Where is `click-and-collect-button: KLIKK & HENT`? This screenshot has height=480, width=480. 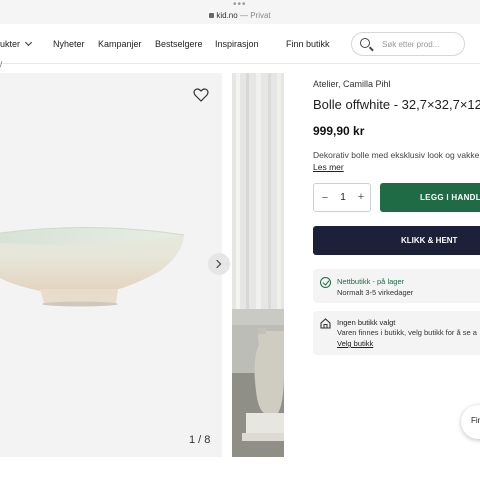
click-and-collect-button: KLIKK & HENT is located at coordinates (396, 240).